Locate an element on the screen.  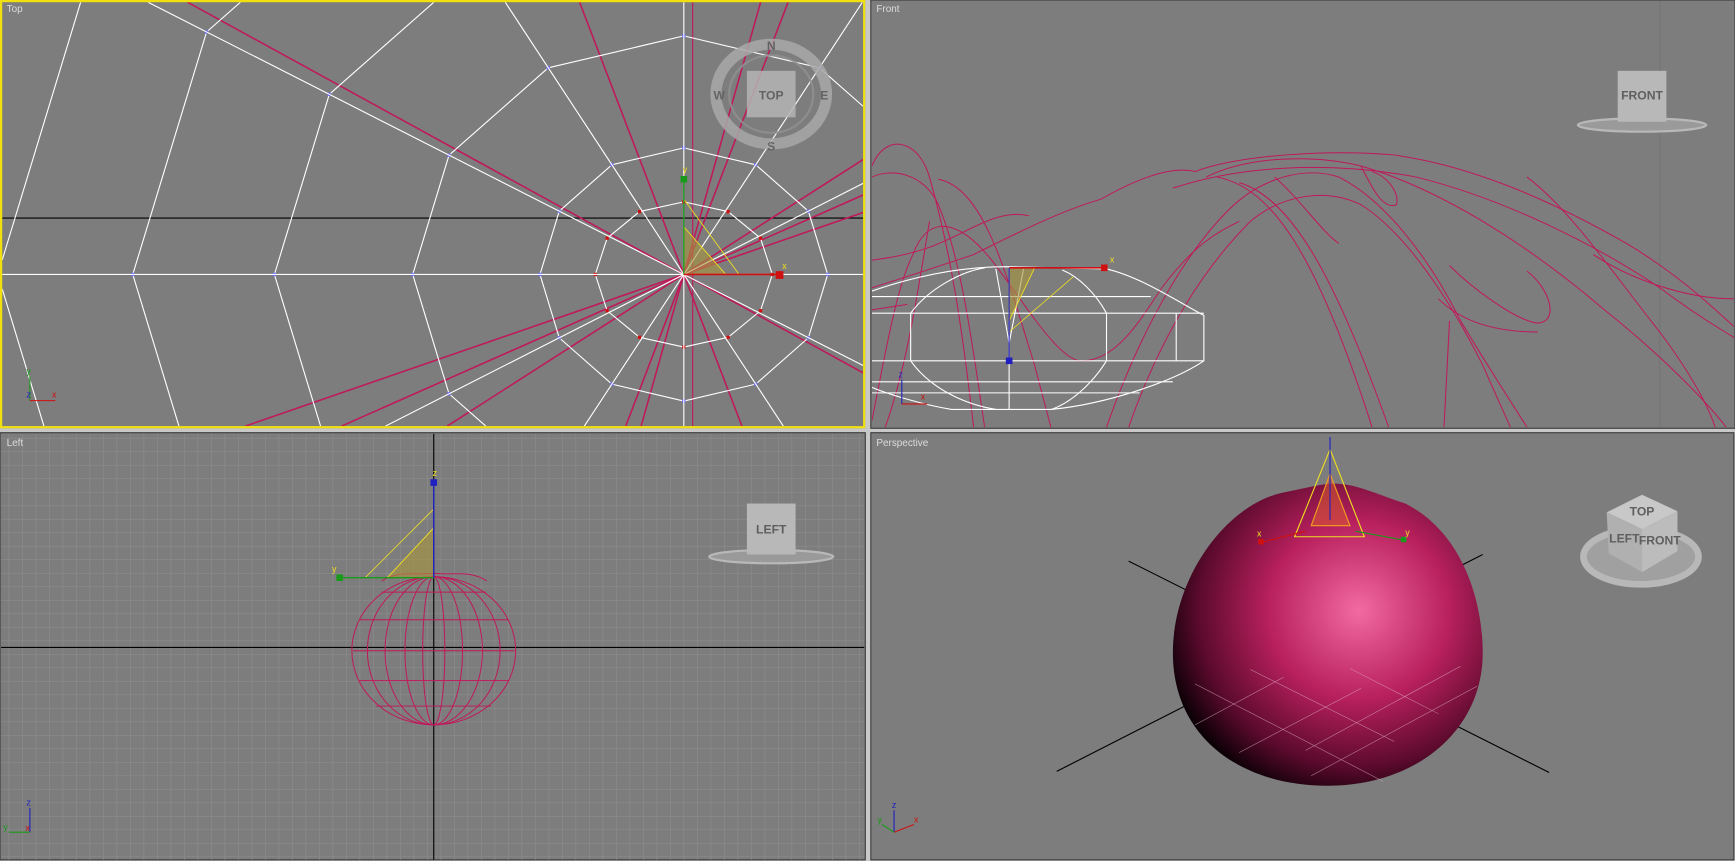
viewport-label-front: Front is located at coordinates (887, 9).